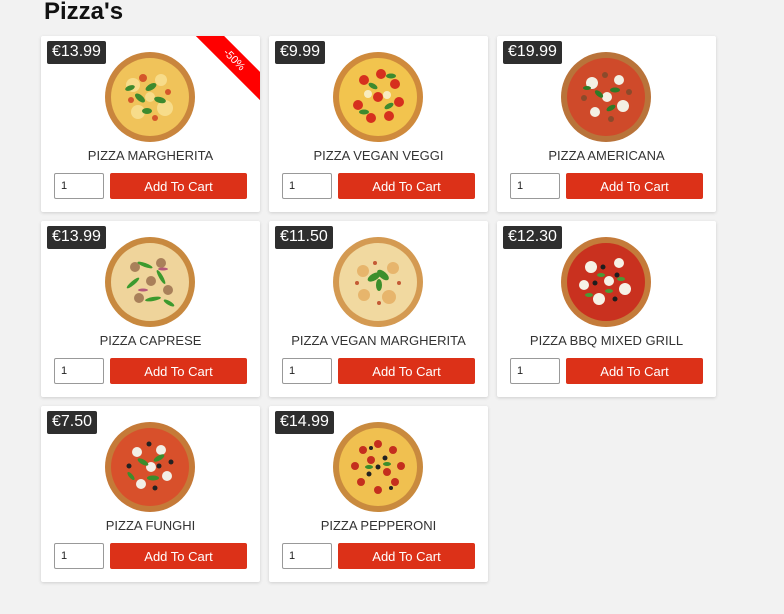  Describe the element at coordinates (150, 97) in the screenshot. I see `pizza-margherita-image` at that location.